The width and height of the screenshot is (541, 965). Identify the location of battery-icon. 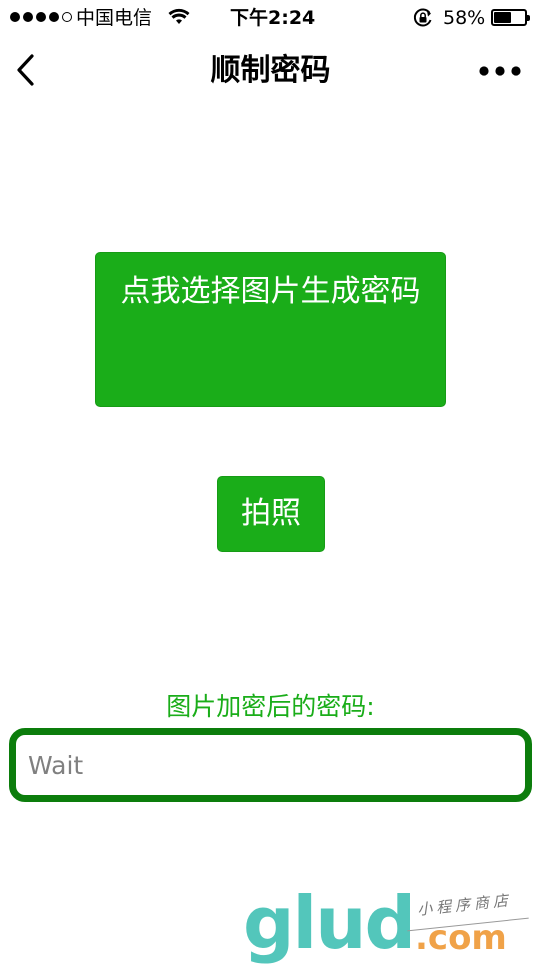
(510, 17).